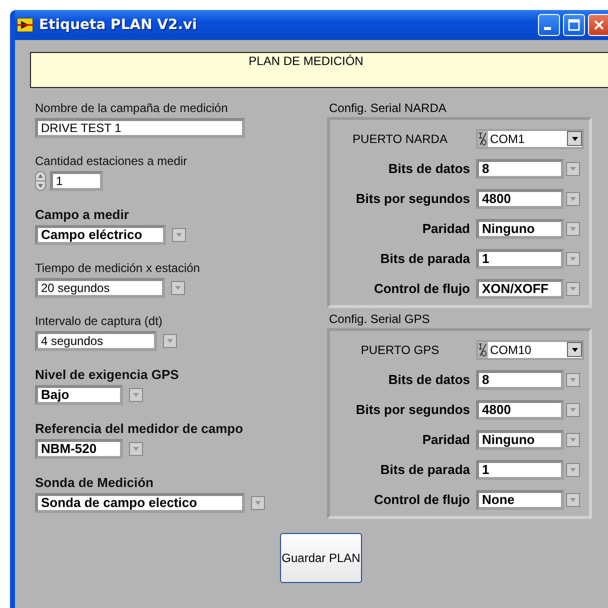  Describe the element at coordinates (140, 128) in the screenshot. I see `input-field: DRIVE TEST 1` at that location.